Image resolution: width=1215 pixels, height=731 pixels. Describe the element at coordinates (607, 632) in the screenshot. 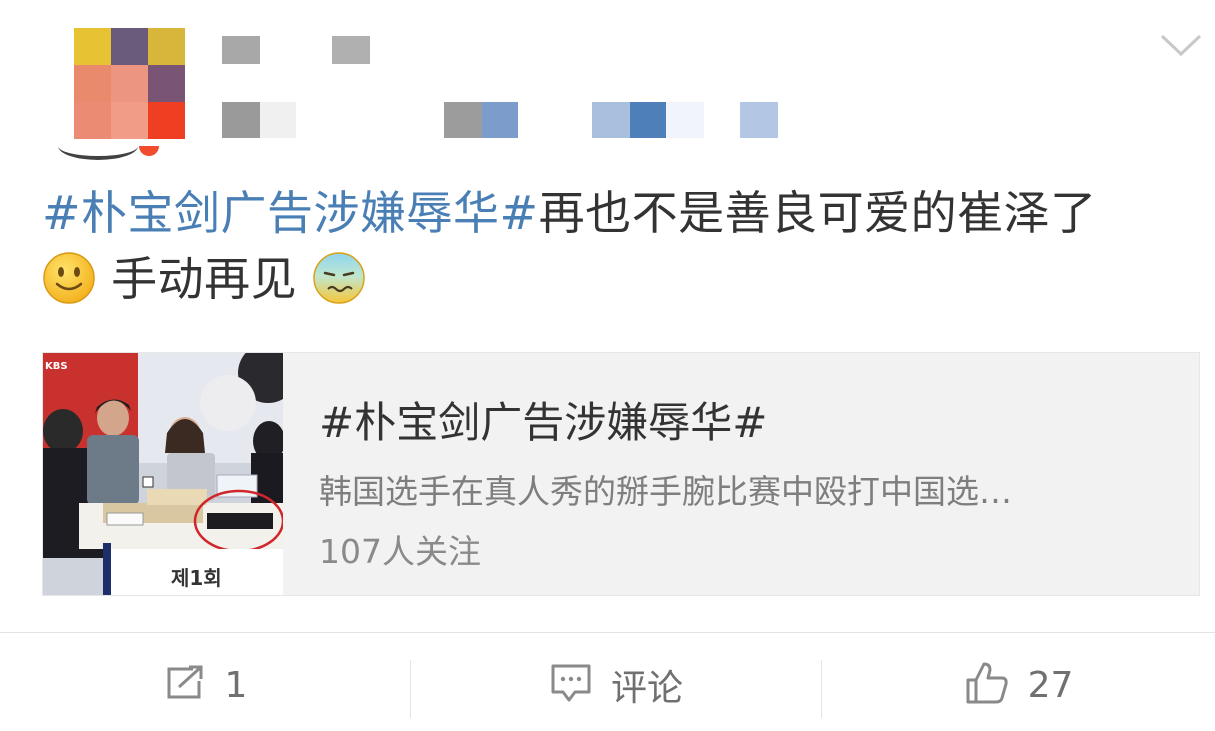

I see `footer-divider` at that location.